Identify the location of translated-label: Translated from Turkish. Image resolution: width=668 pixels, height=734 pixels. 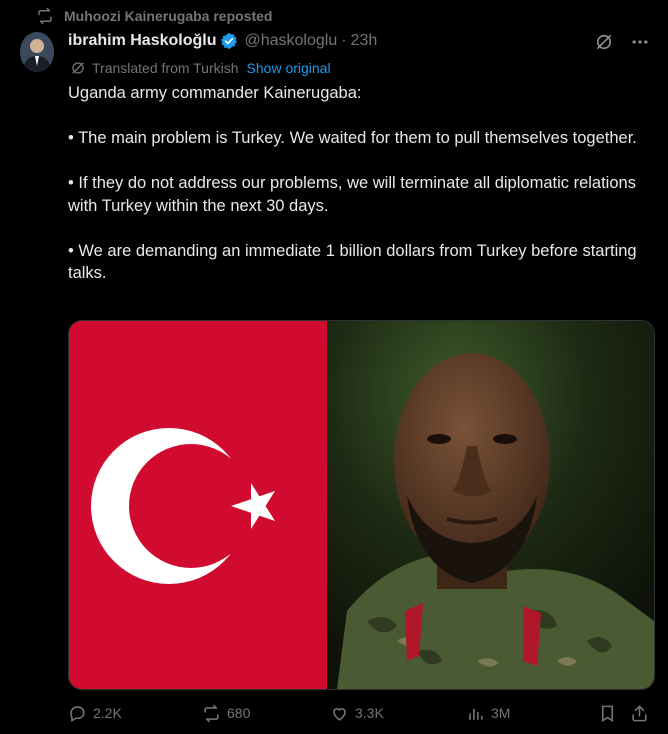
(165, 68).